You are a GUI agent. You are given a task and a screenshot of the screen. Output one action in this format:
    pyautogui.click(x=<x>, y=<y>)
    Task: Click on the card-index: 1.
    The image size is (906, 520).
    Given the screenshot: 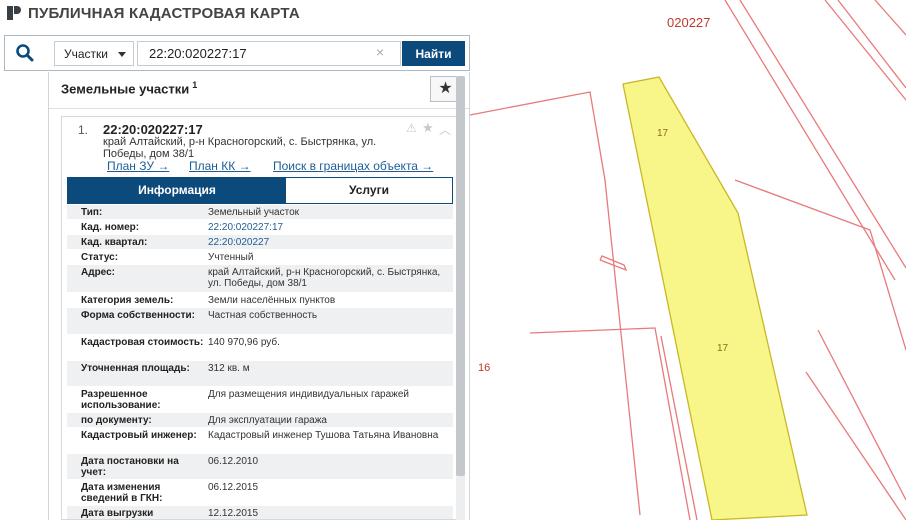 What is the action you would take?
    pyautogui.click(x=83, y=130)
    